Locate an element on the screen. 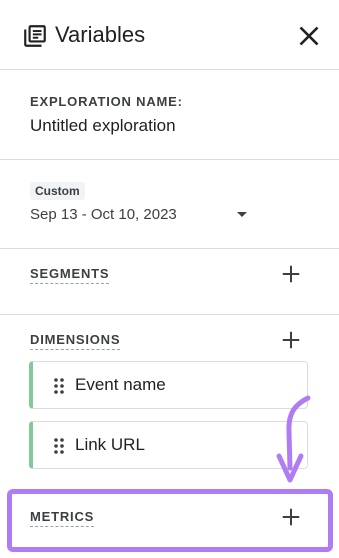 The width and height of the screenshot is (339, 558). dimension-chip-label: Event name is located at coordinates (120, 384).